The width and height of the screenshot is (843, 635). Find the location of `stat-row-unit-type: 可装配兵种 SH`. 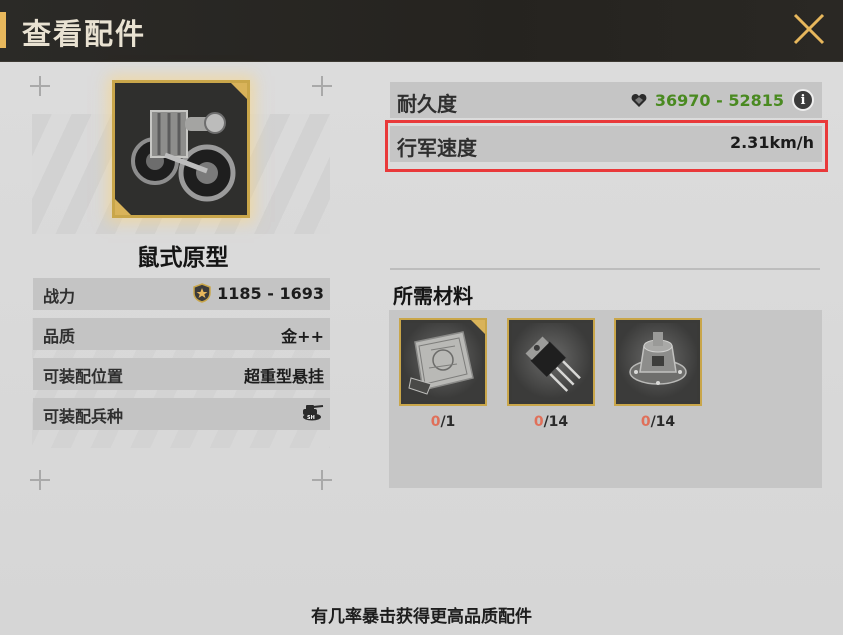

stat-row-unit-type: 可装配兵种 SH is located at coordinates (181, 414).